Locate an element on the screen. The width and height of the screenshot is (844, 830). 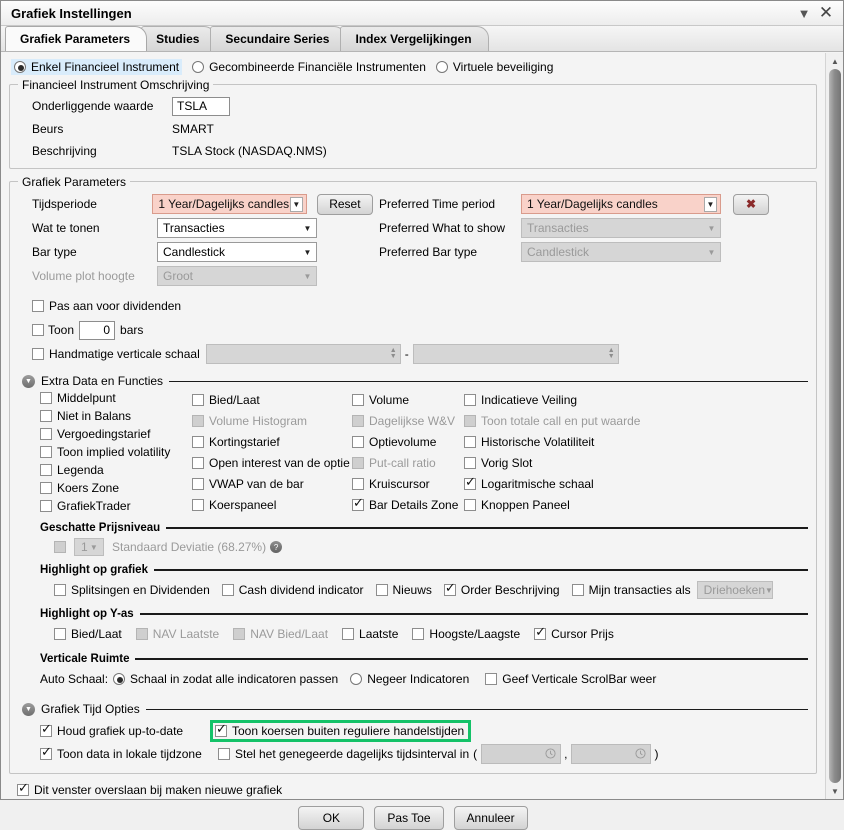
checkbox-label: Middelpunt is located at coordinates (86, 398).